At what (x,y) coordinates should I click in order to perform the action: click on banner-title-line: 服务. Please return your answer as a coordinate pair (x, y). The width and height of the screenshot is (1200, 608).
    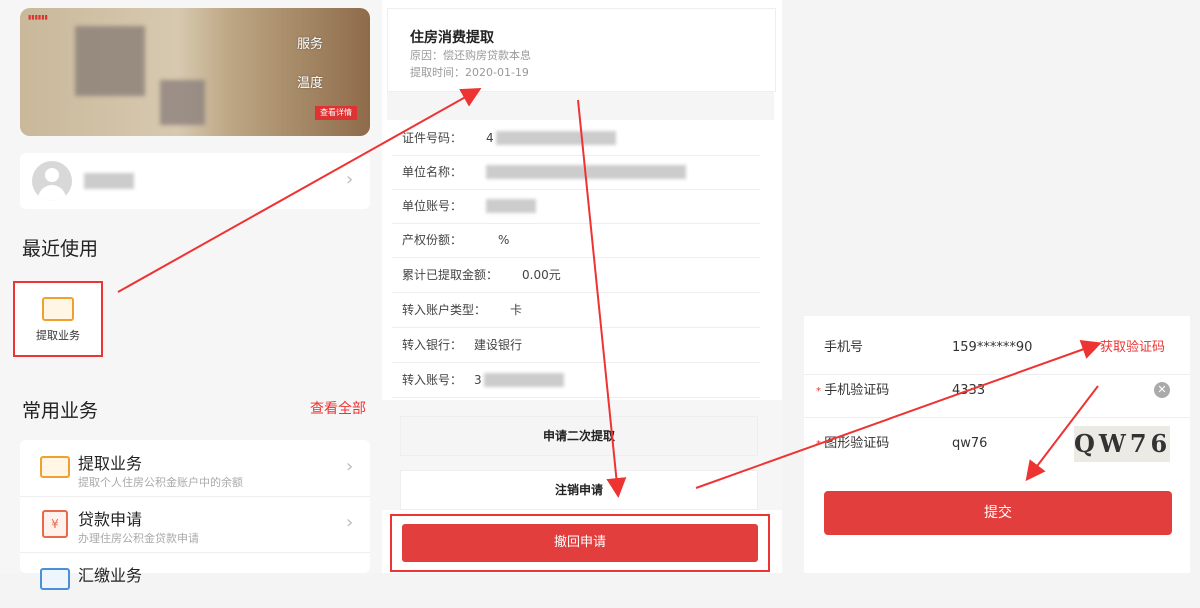
    Looking at the image, I should click on (309, 44).